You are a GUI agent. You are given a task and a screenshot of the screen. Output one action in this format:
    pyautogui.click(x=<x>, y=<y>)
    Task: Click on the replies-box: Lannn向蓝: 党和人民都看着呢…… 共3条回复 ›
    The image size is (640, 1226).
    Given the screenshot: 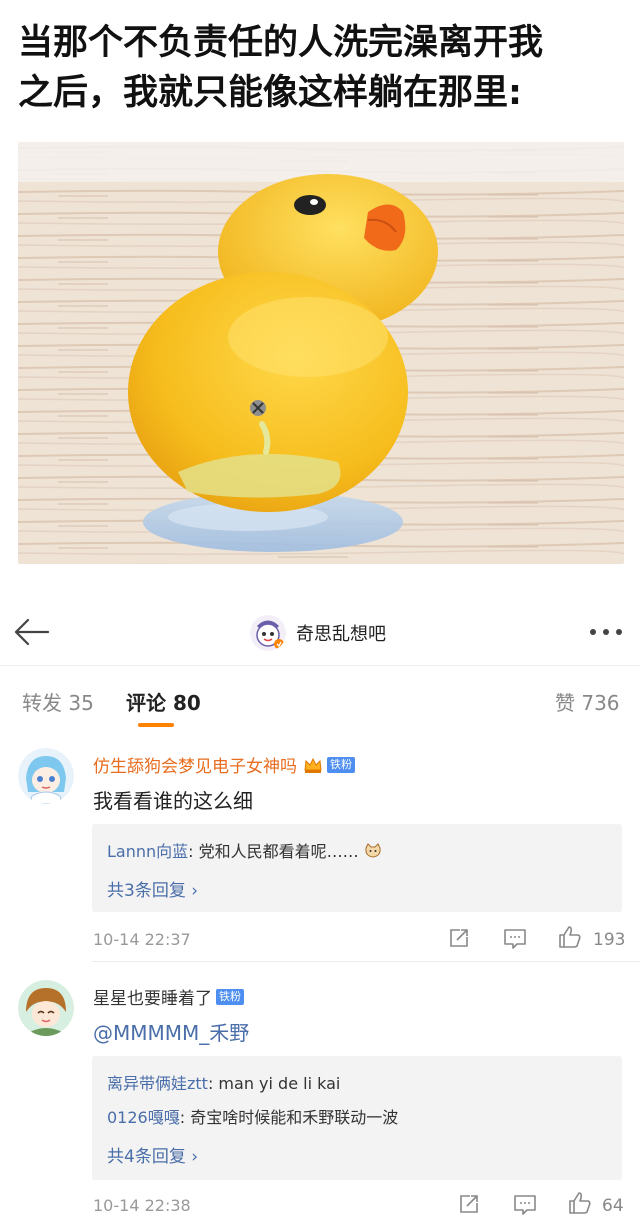 What is the action you would take?
    pyautogui.click(x=357, y=868)
    